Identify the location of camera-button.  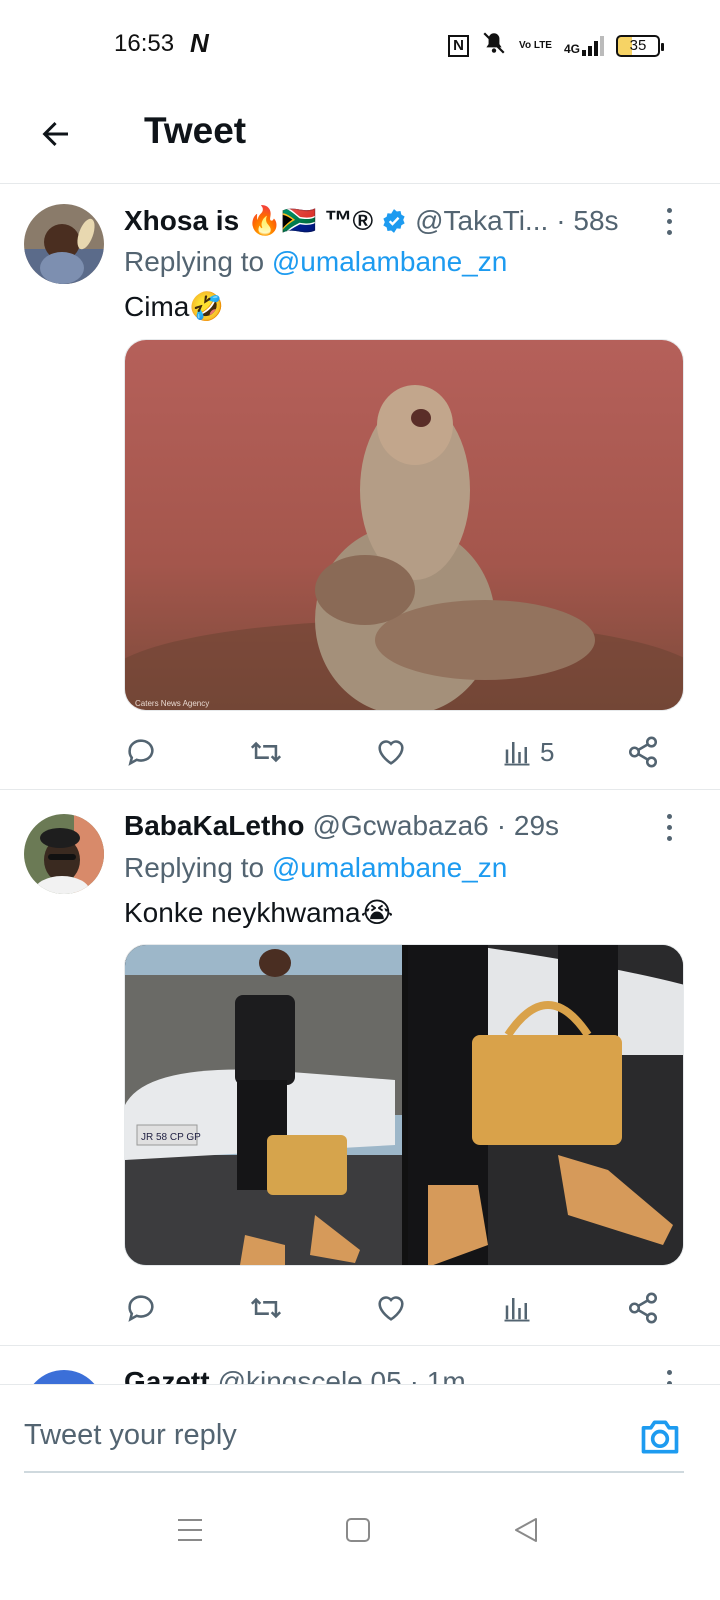
(660, 1437).